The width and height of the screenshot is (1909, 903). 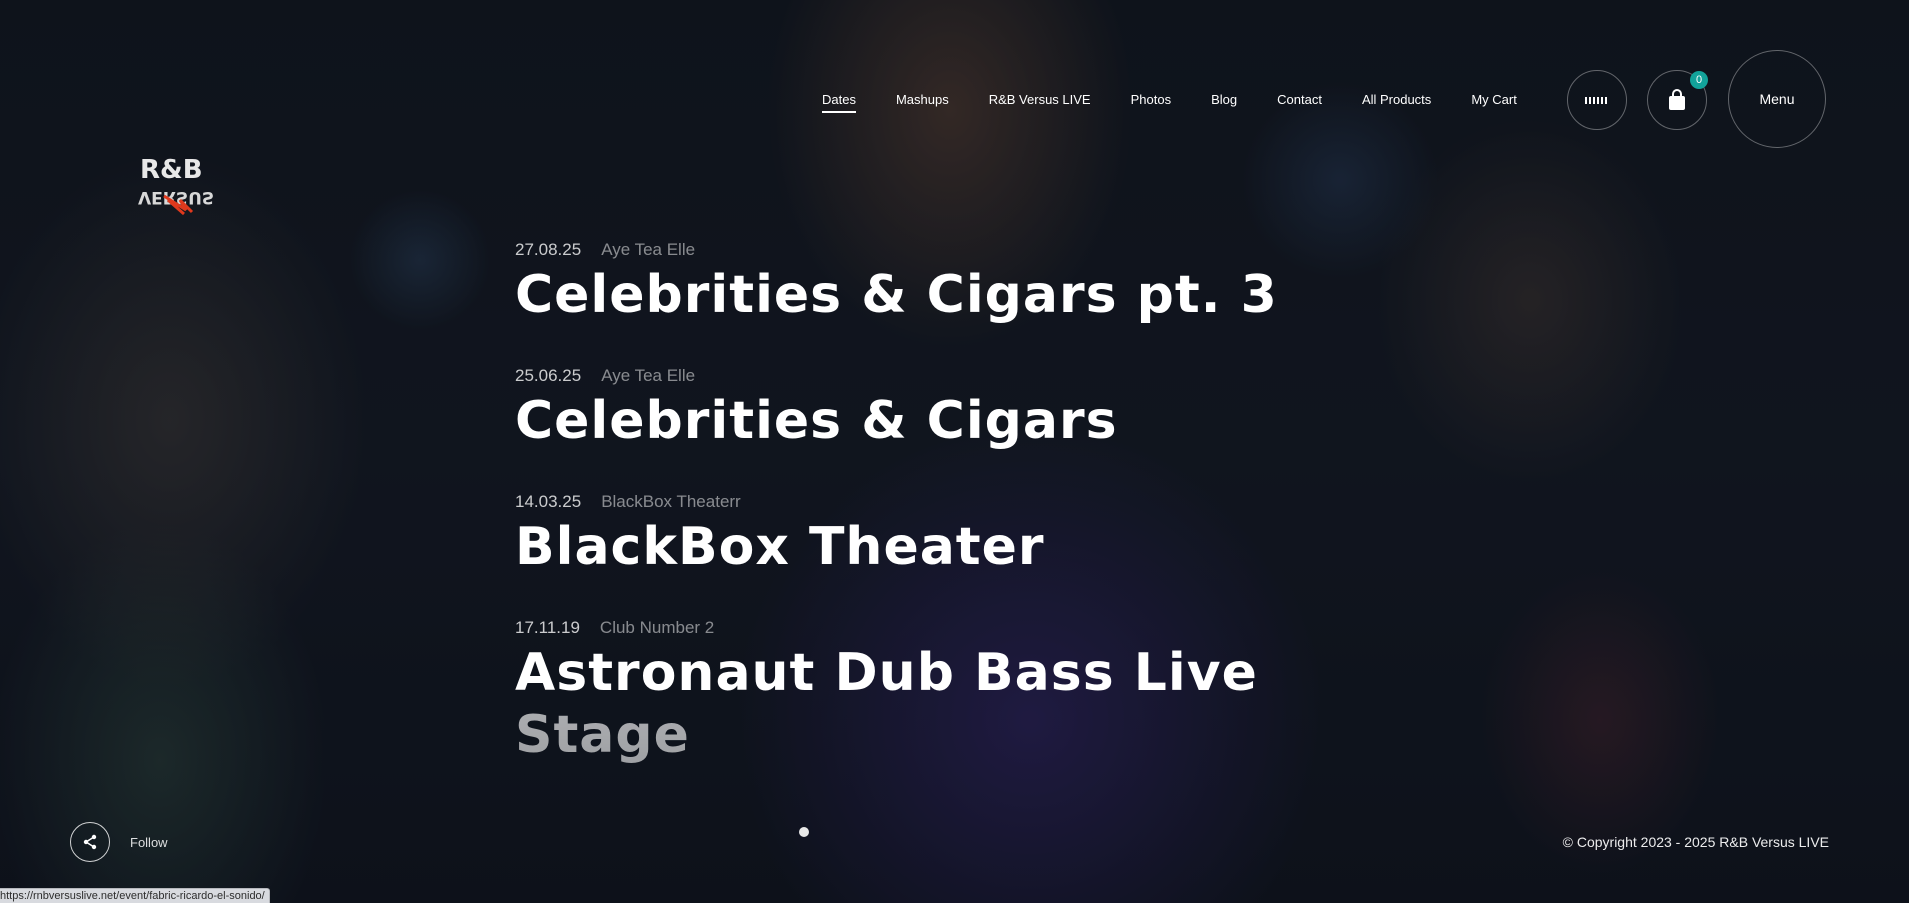 What do you see at coordinates (657, 628) in the screenshot?
I see `event-venue: Club Number 2` at bounding box center [657, 628].